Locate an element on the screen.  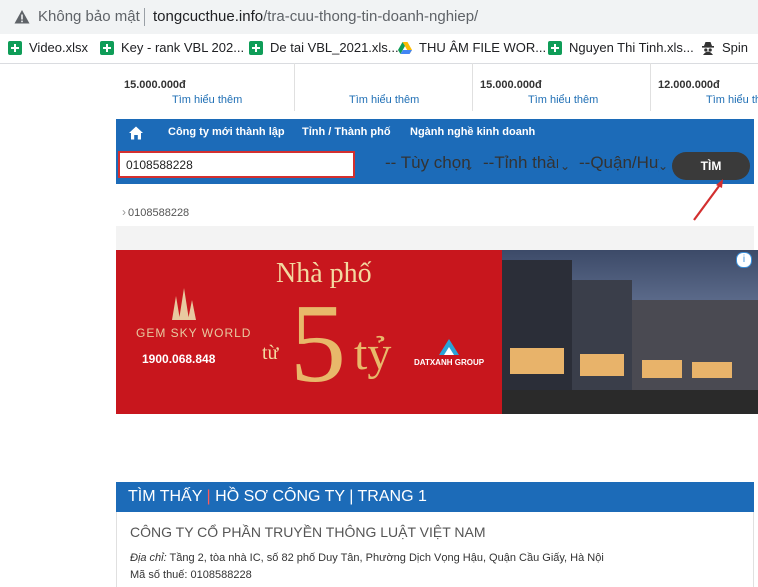
bookmark-label: Video.xlsx is located at coordinates (59, 48).